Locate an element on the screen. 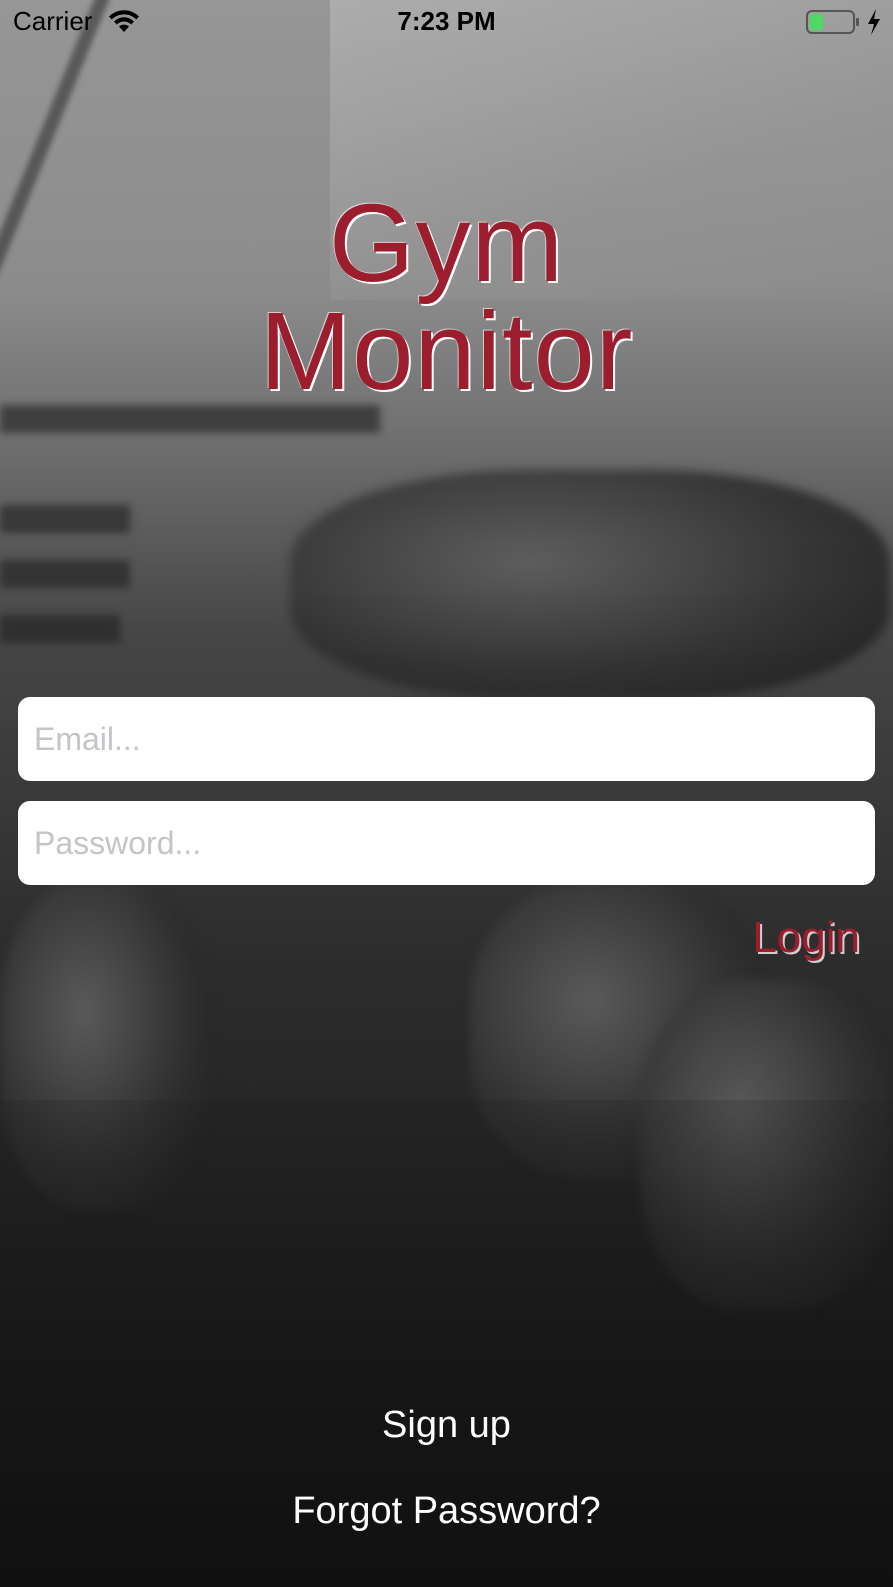 Image resolution: width=893 pixels, height=1587 pixels. app-title-line-1: Gym is located at coordinates (446, 243).